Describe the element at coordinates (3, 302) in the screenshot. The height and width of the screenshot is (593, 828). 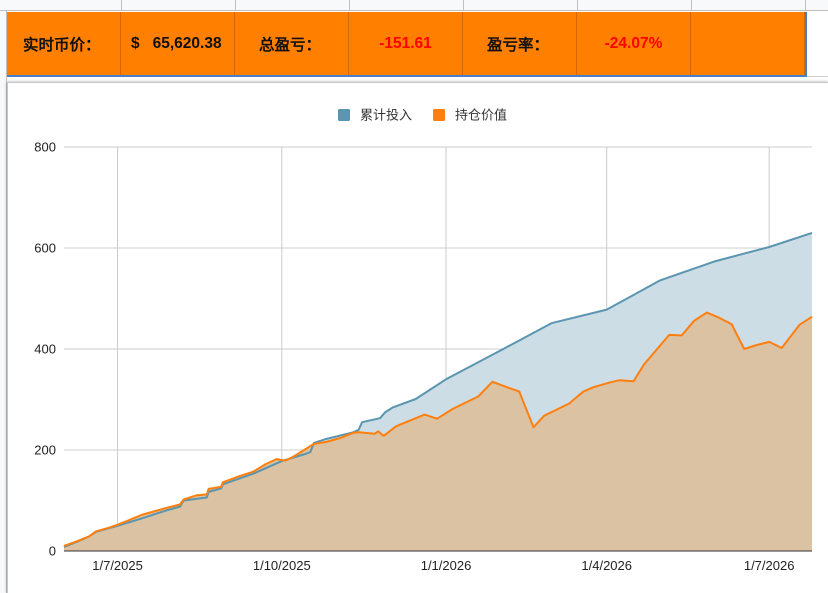
I see `row-header-strip` at that location.